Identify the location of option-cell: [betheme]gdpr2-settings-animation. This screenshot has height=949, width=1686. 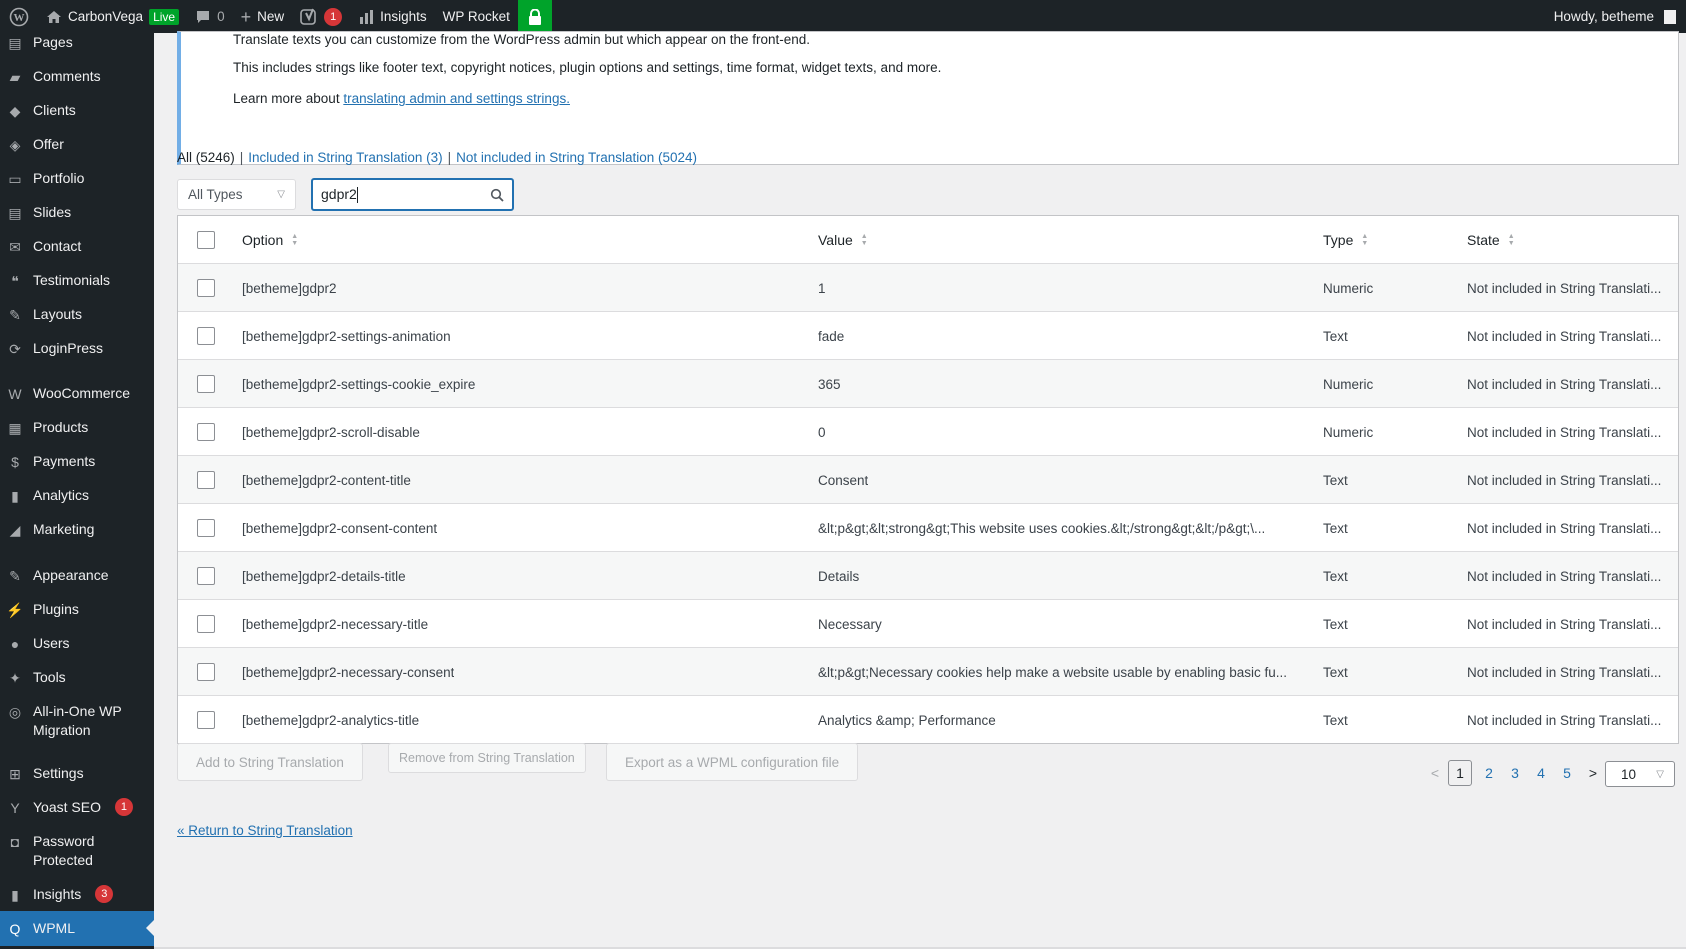
(346, 336).